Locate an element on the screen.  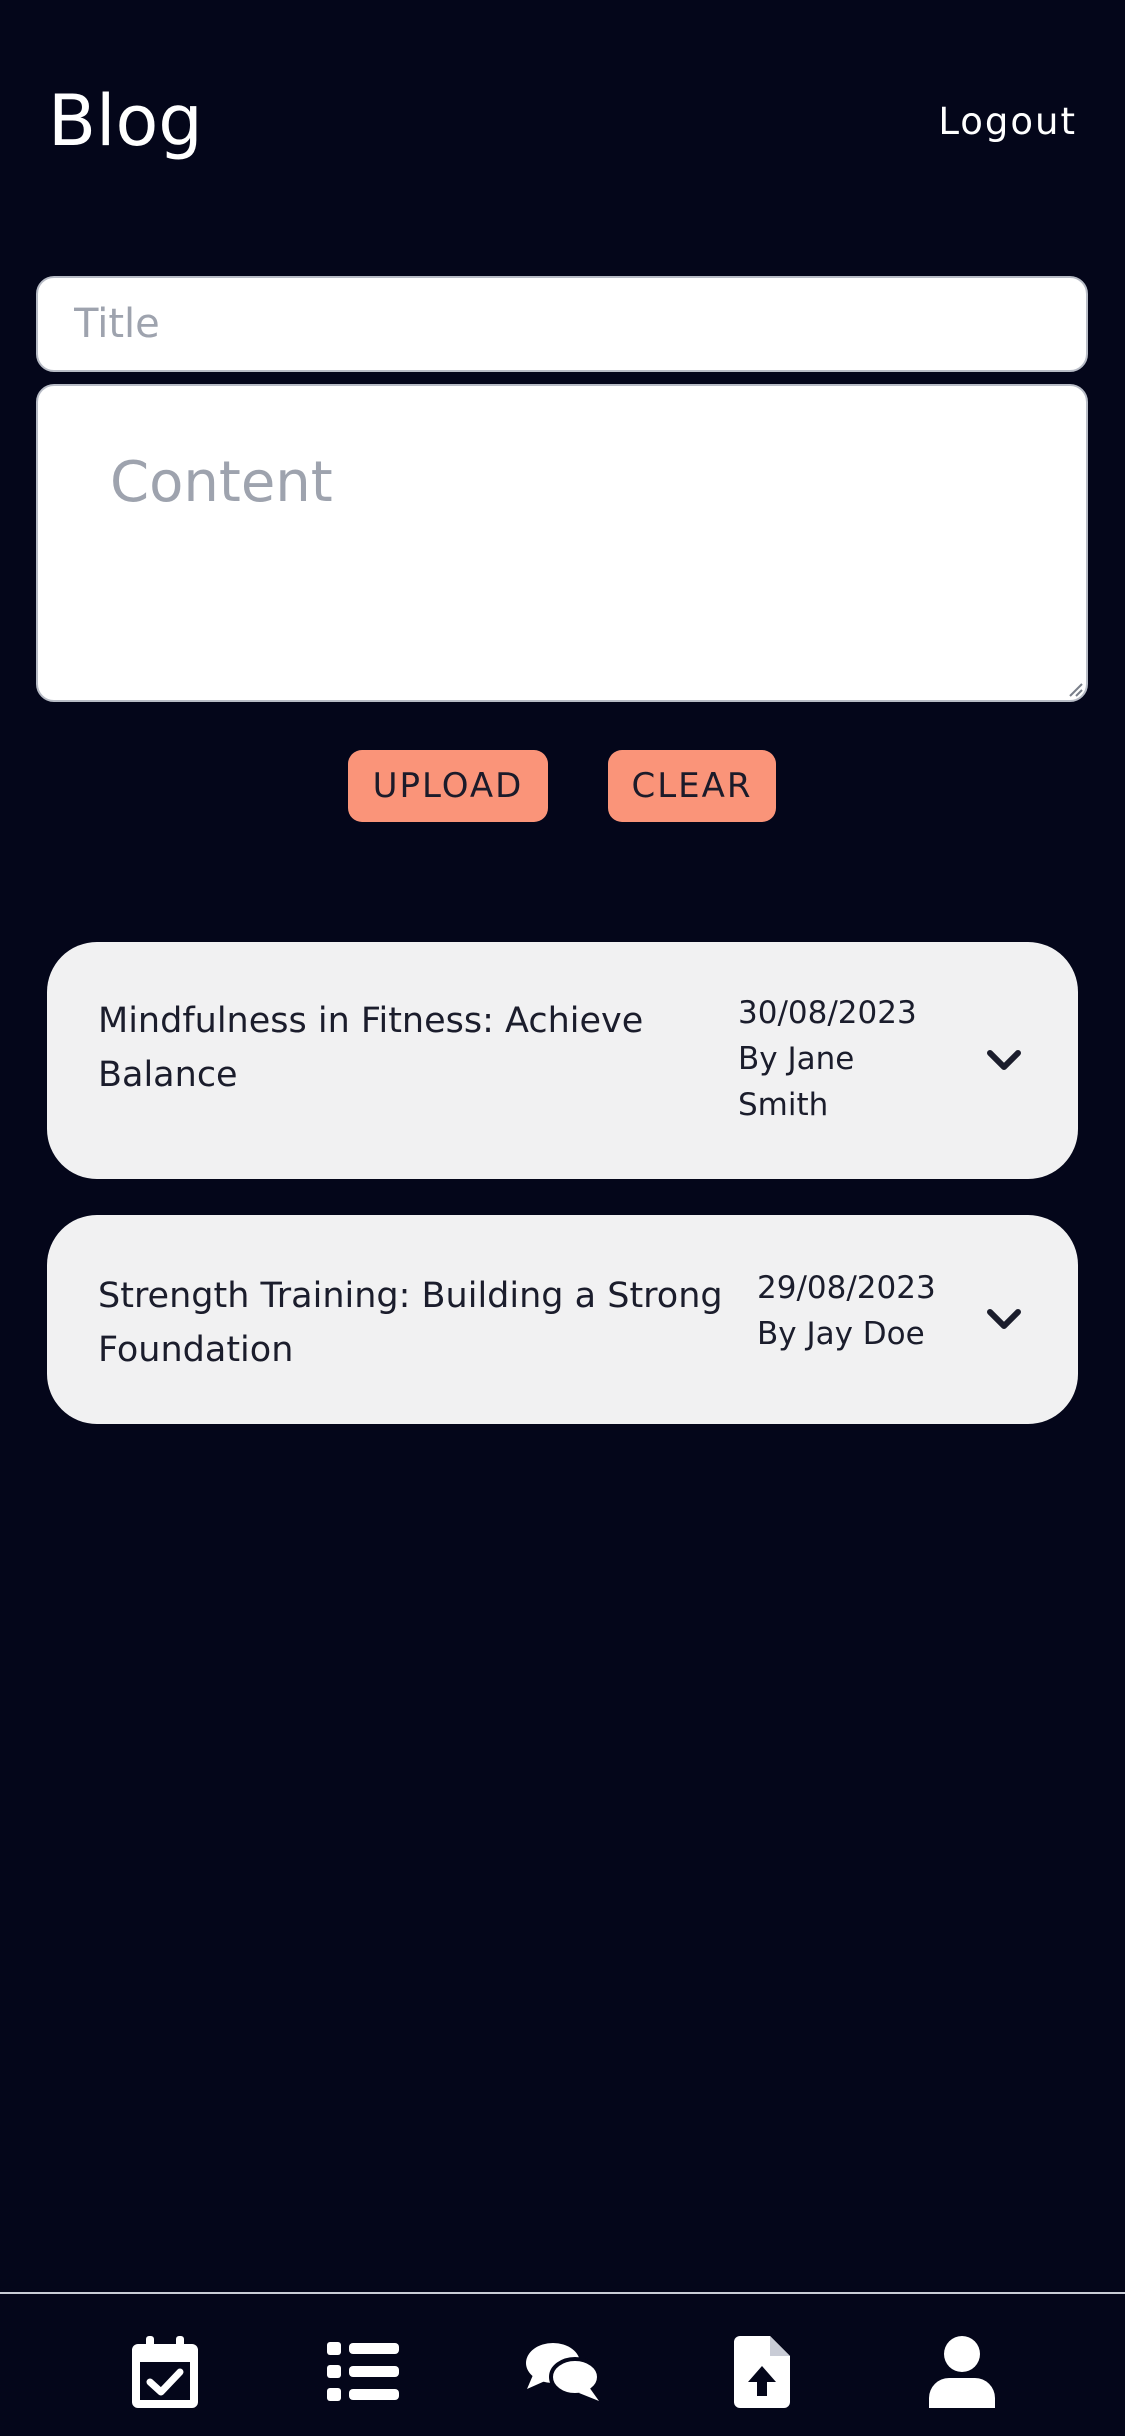
calendar-check-icon is located at coordinates (165, 2372).